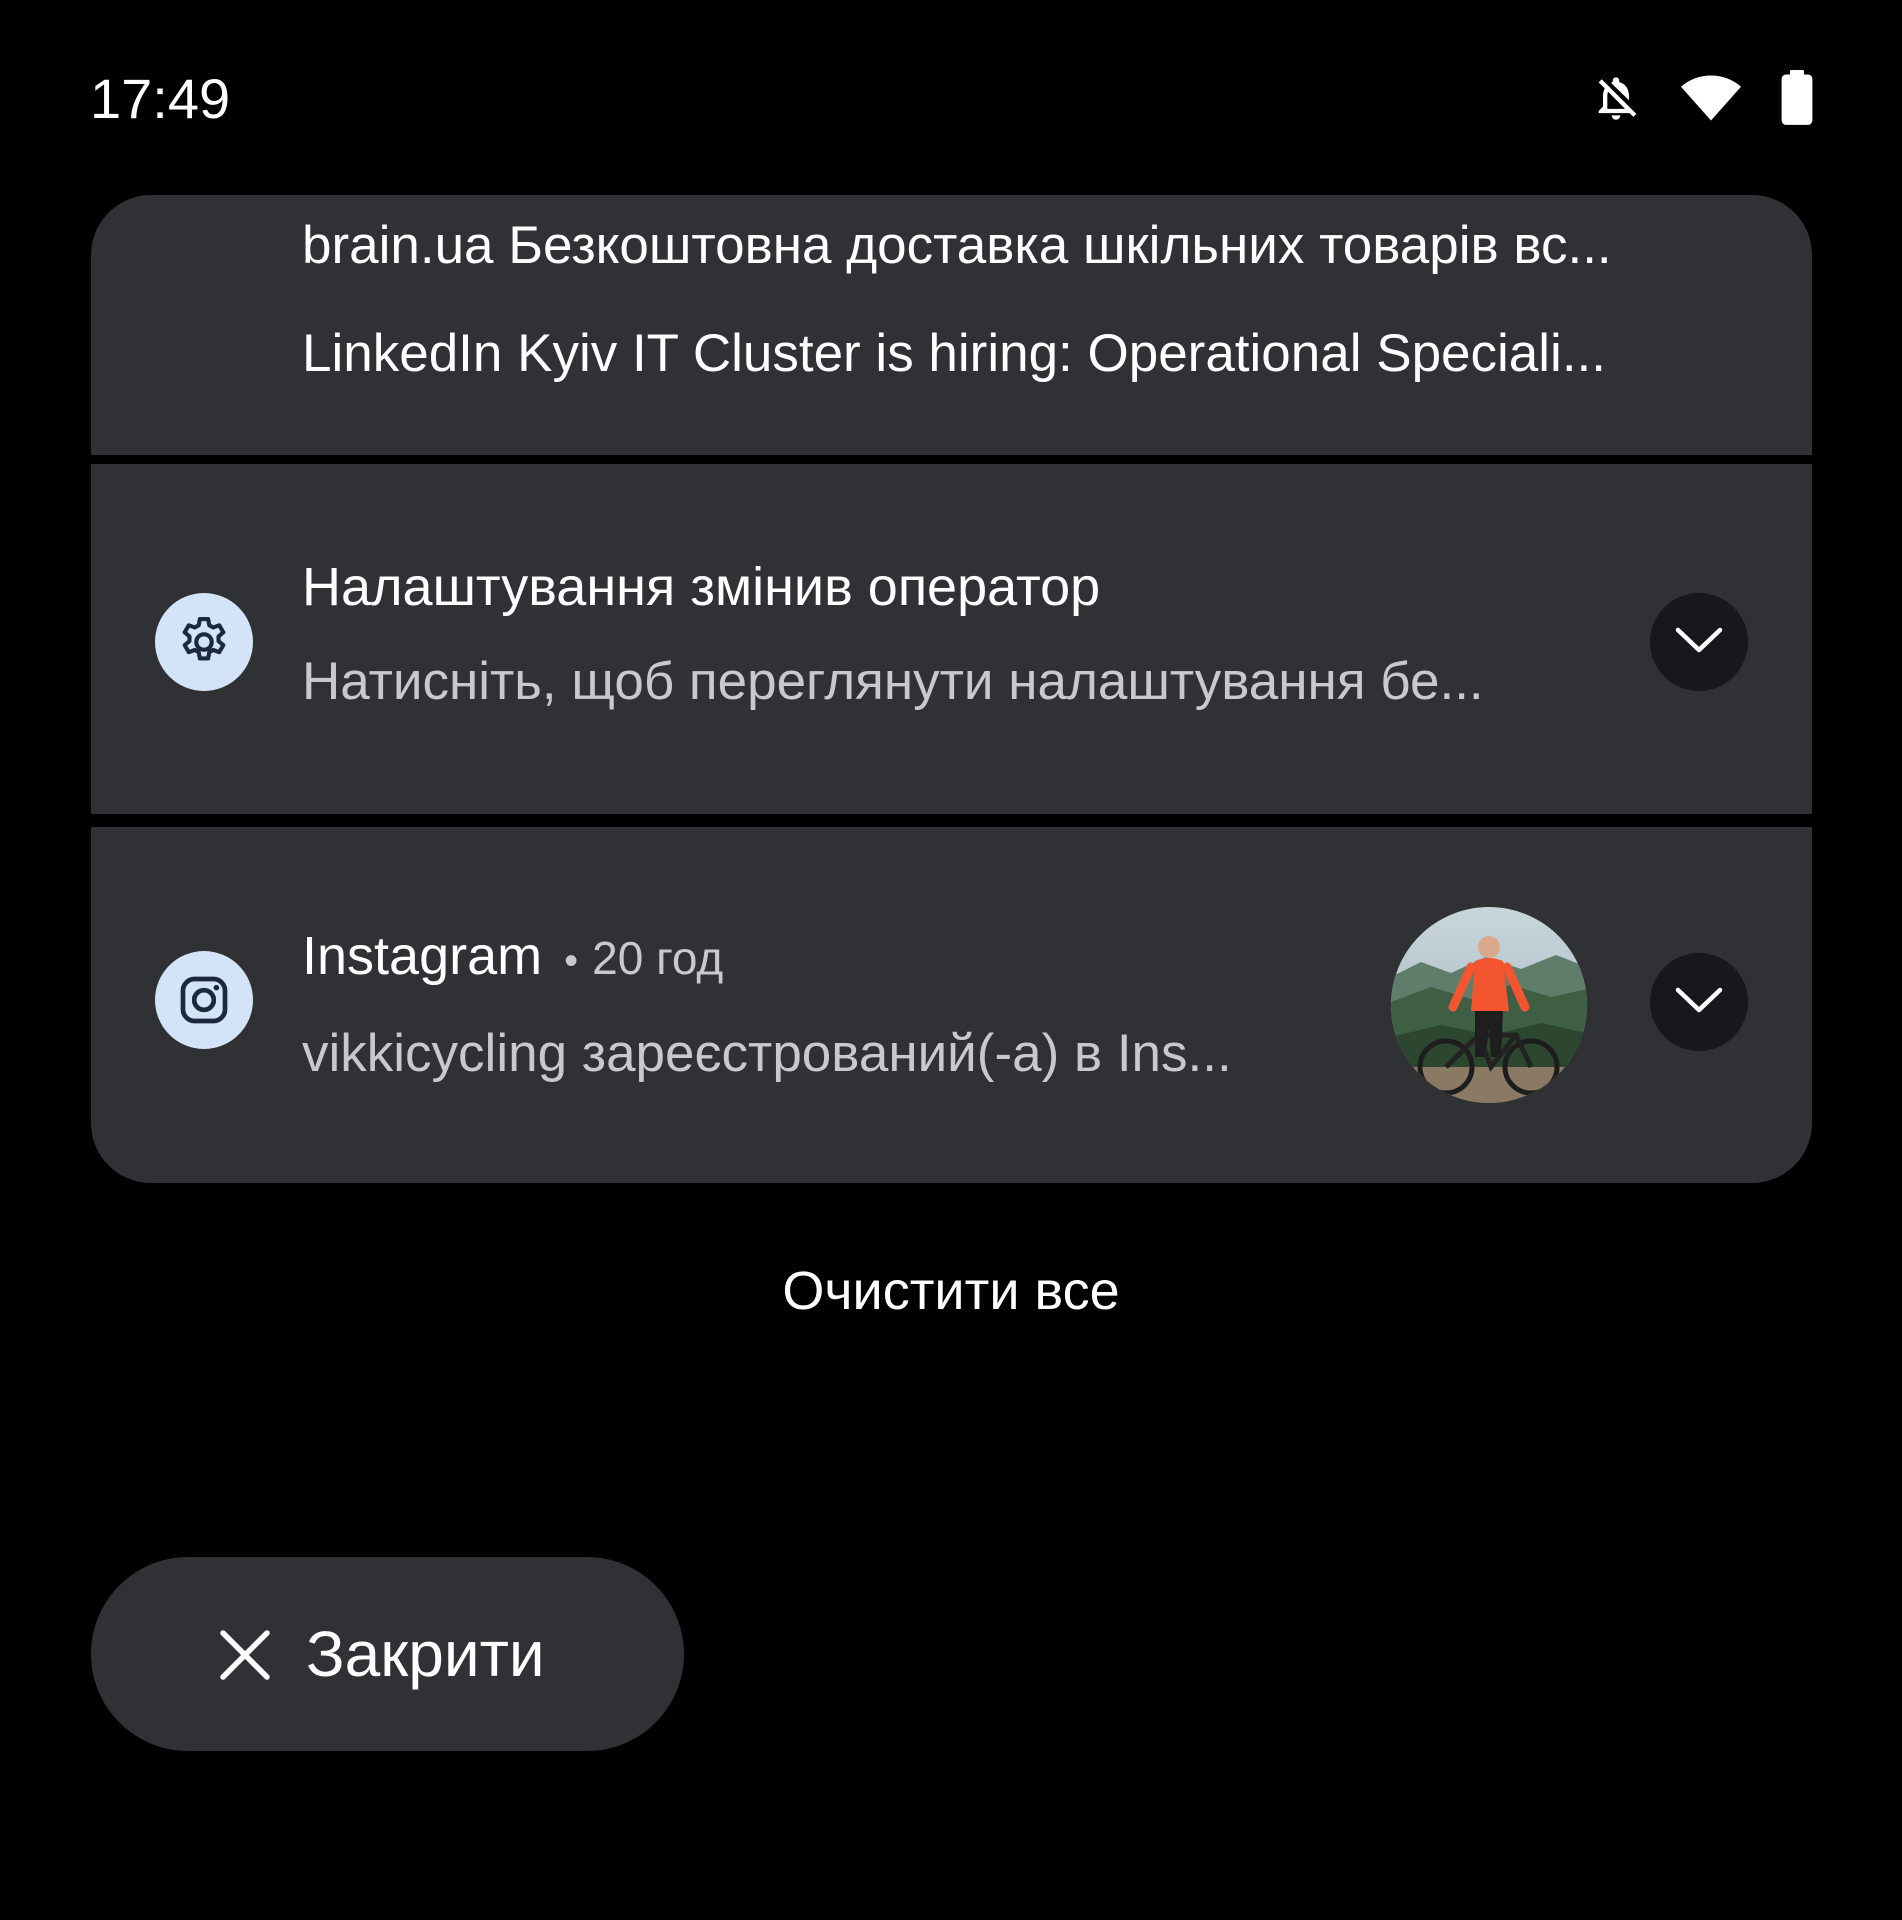  What do you see at coordinates (1711, 98) in the screenshot?
I see `wifi-icon` at bounding box center [1711, 98].